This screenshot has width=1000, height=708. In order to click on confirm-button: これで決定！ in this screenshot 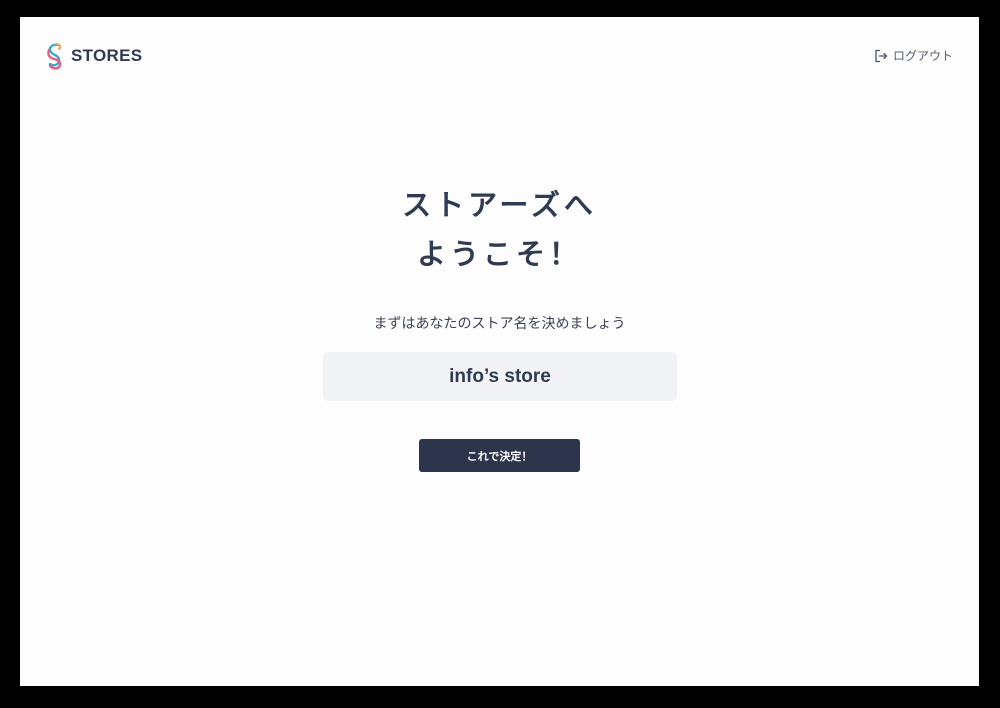, I will do `click(499, 455)`.